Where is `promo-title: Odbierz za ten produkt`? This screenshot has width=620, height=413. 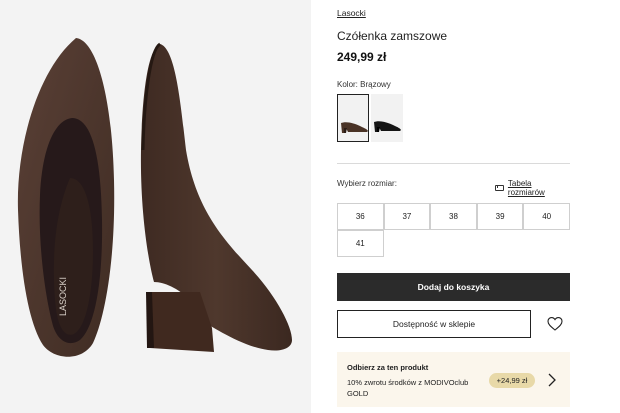 promo-title: Odbierz za ten produkt is located at coordinates (388, 367).